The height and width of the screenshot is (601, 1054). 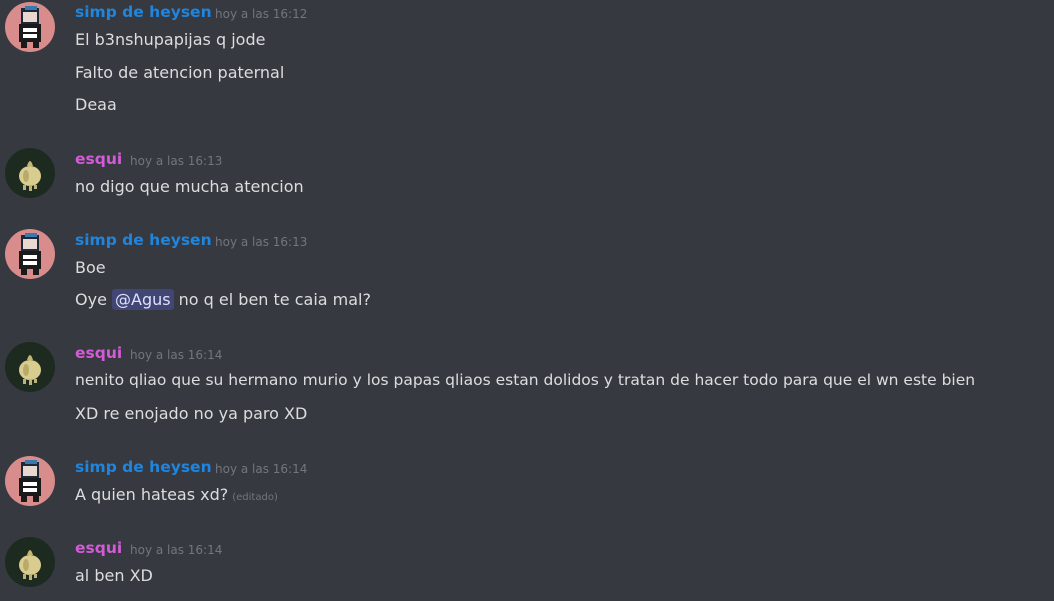 I want to click on message-text: no q el ben te caia mal?, so click(x=272, y=299).